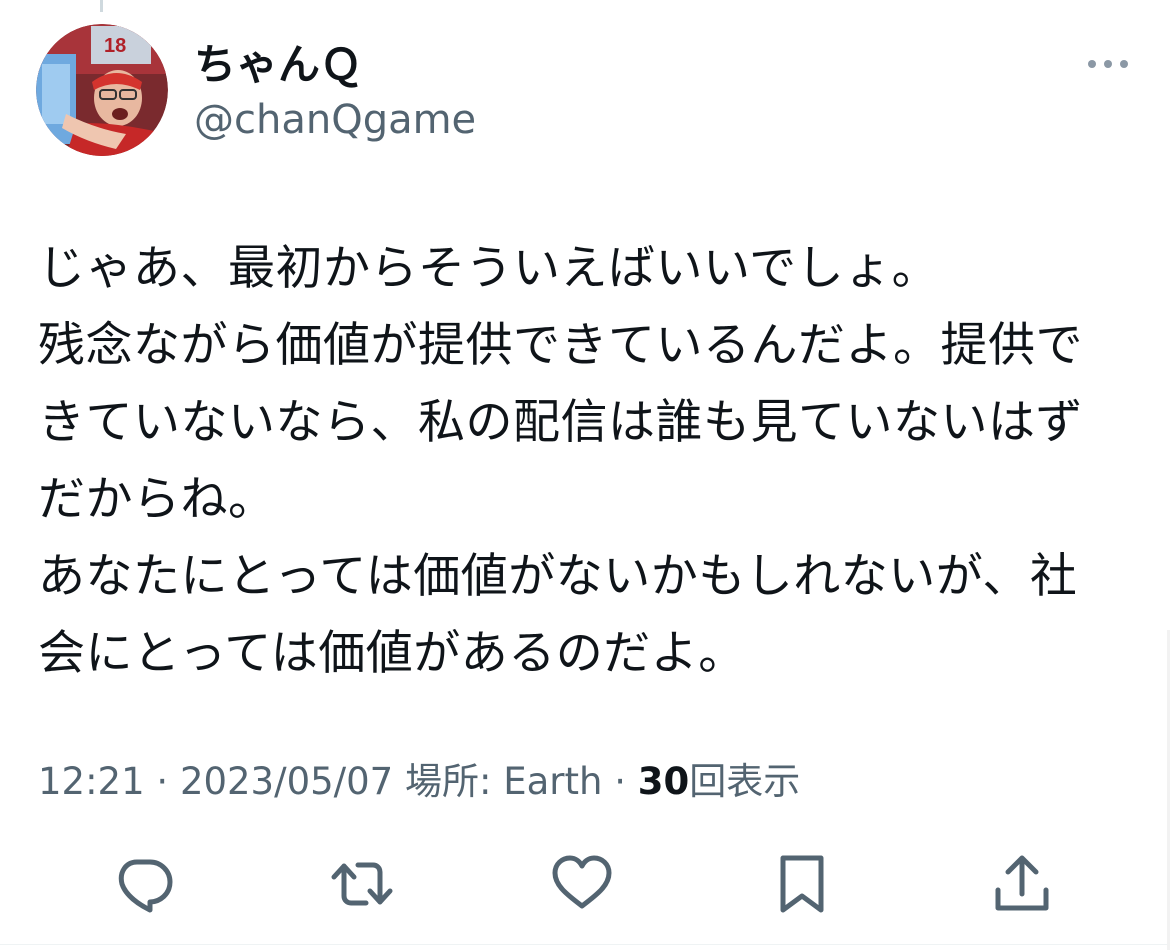 This screenshot has height=952, width=1170. What do you see at coordinates (101, 6) in the screenshot?
I see `thread-connector-line` at bounding box center [101, 6].